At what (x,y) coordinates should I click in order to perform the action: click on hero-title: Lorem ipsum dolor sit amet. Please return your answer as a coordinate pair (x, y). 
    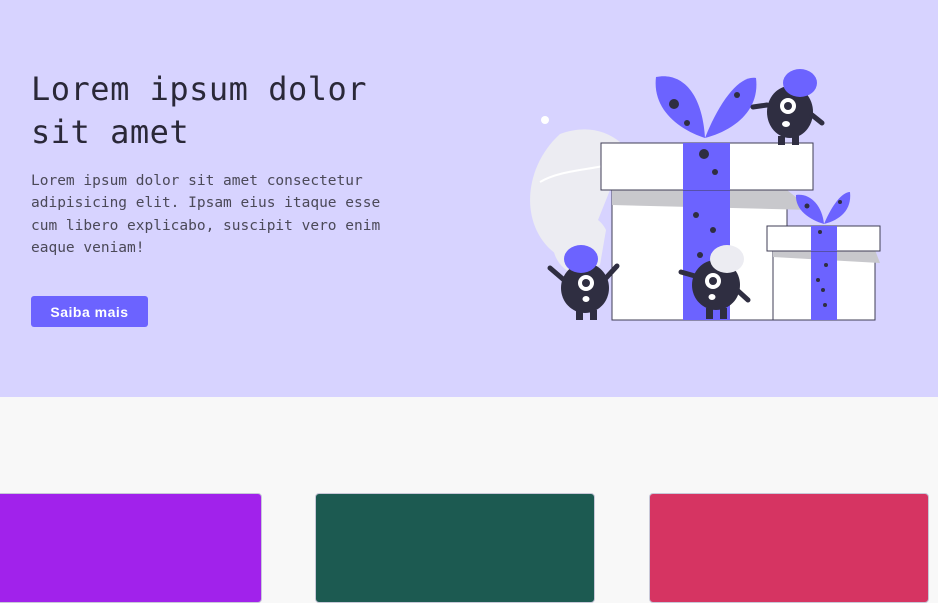
    Looking at the image, I should click on (199, 110).